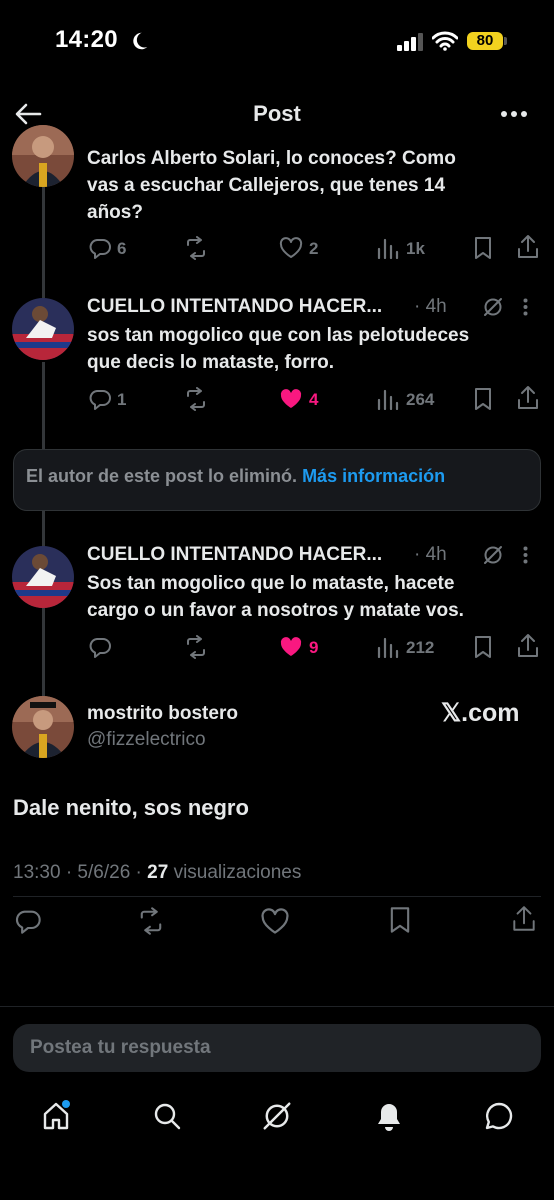 The image size is (554, 1200). Describe the element at coordinates (157, 872) in the screenshot. I see `post-metadata: 13:30 · 5/6/26 · 27 visualizaciones` at that location.